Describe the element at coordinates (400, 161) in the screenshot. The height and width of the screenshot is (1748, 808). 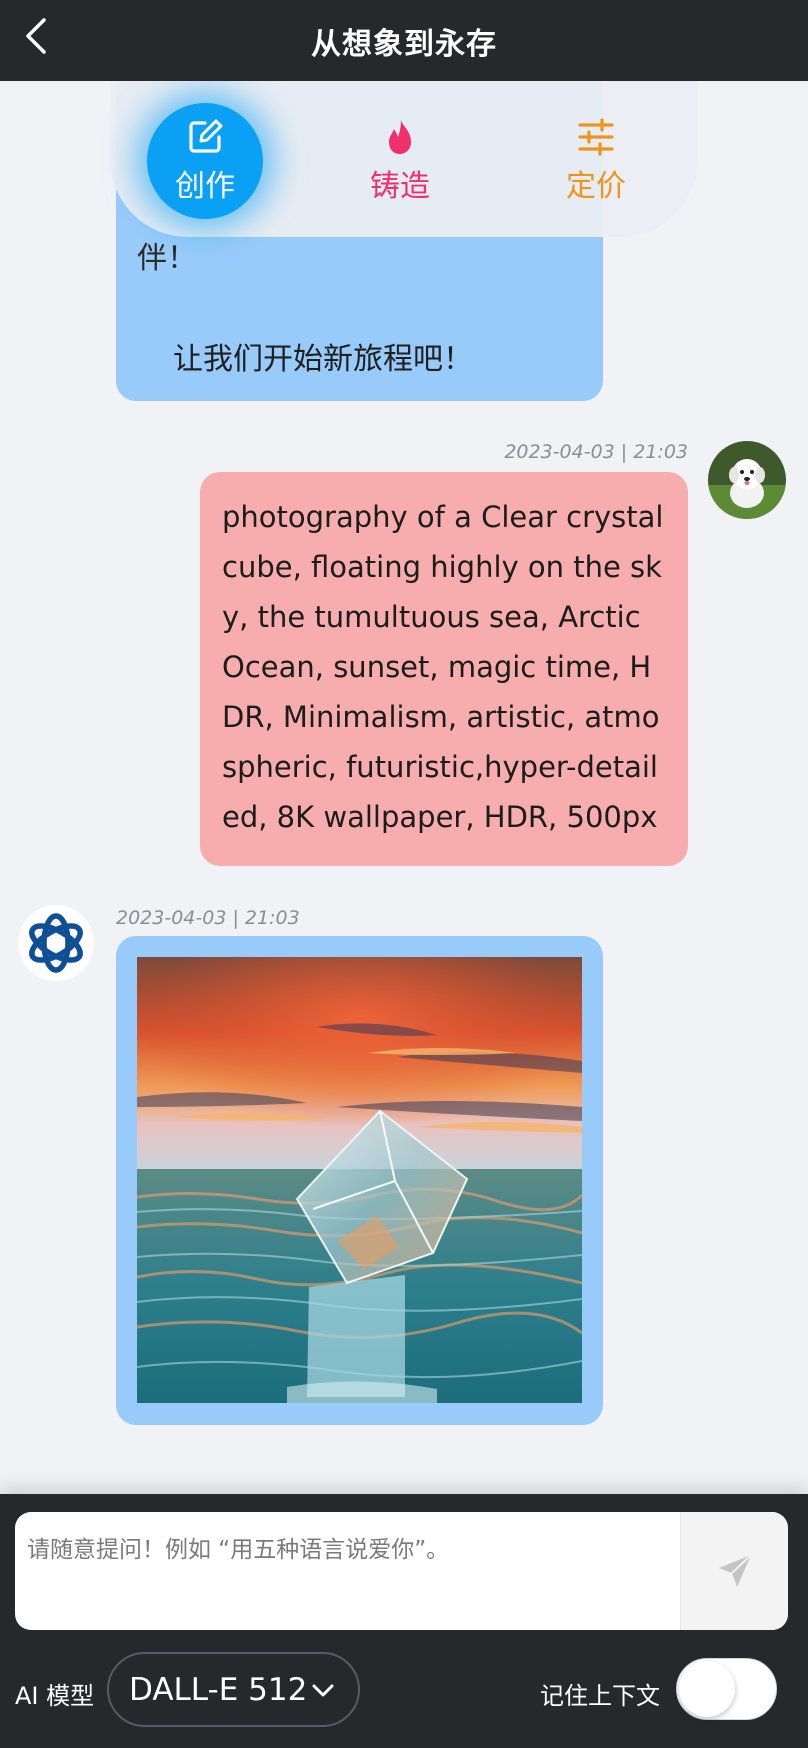
I see `forge-button: 铸造` at that location.